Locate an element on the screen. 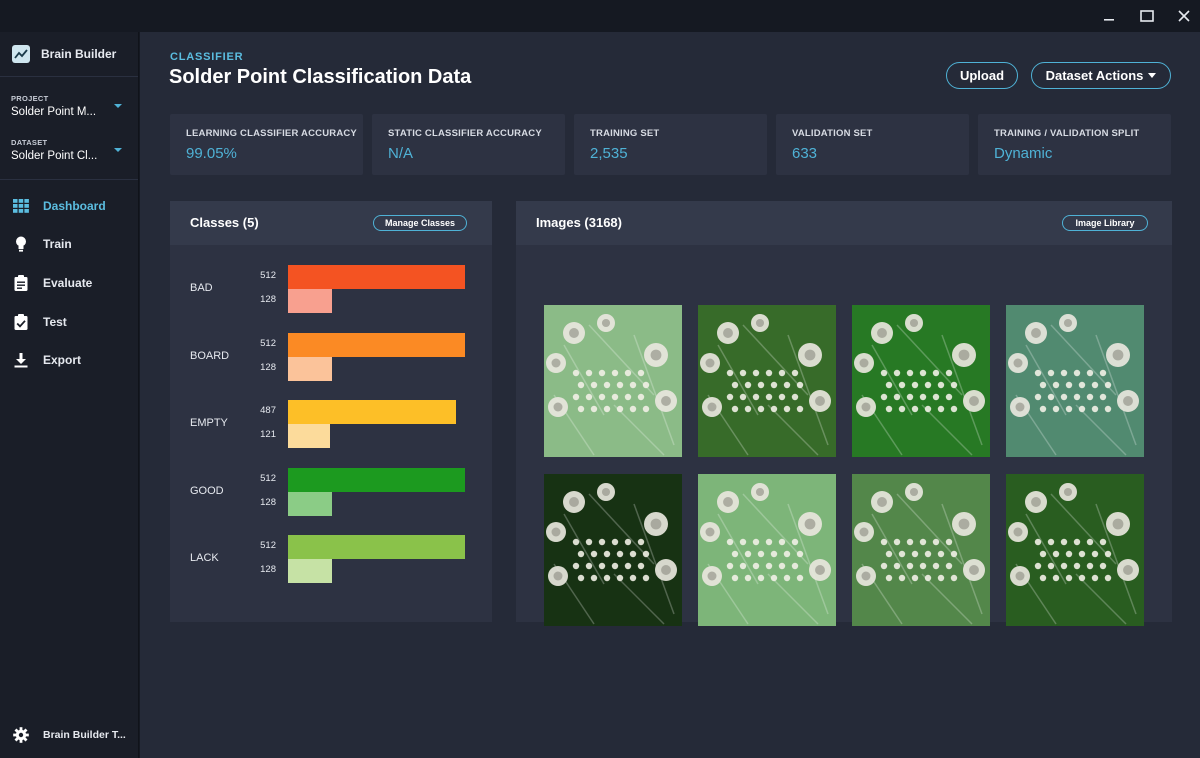  stat-split: TRAINING / VALIDATION SPLIT Dynamic is located at coordinates (1074, 144).